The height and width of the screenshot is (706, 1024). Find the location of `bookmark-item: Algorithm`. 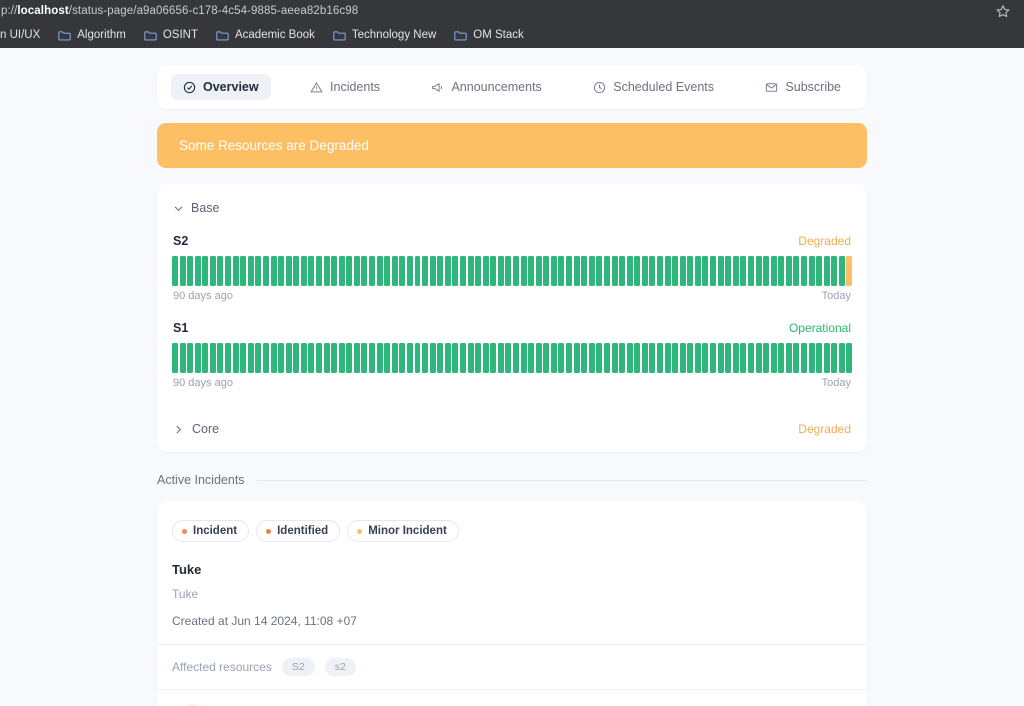

bookmark-item: Algorithm is located at coordinates (93, 35).